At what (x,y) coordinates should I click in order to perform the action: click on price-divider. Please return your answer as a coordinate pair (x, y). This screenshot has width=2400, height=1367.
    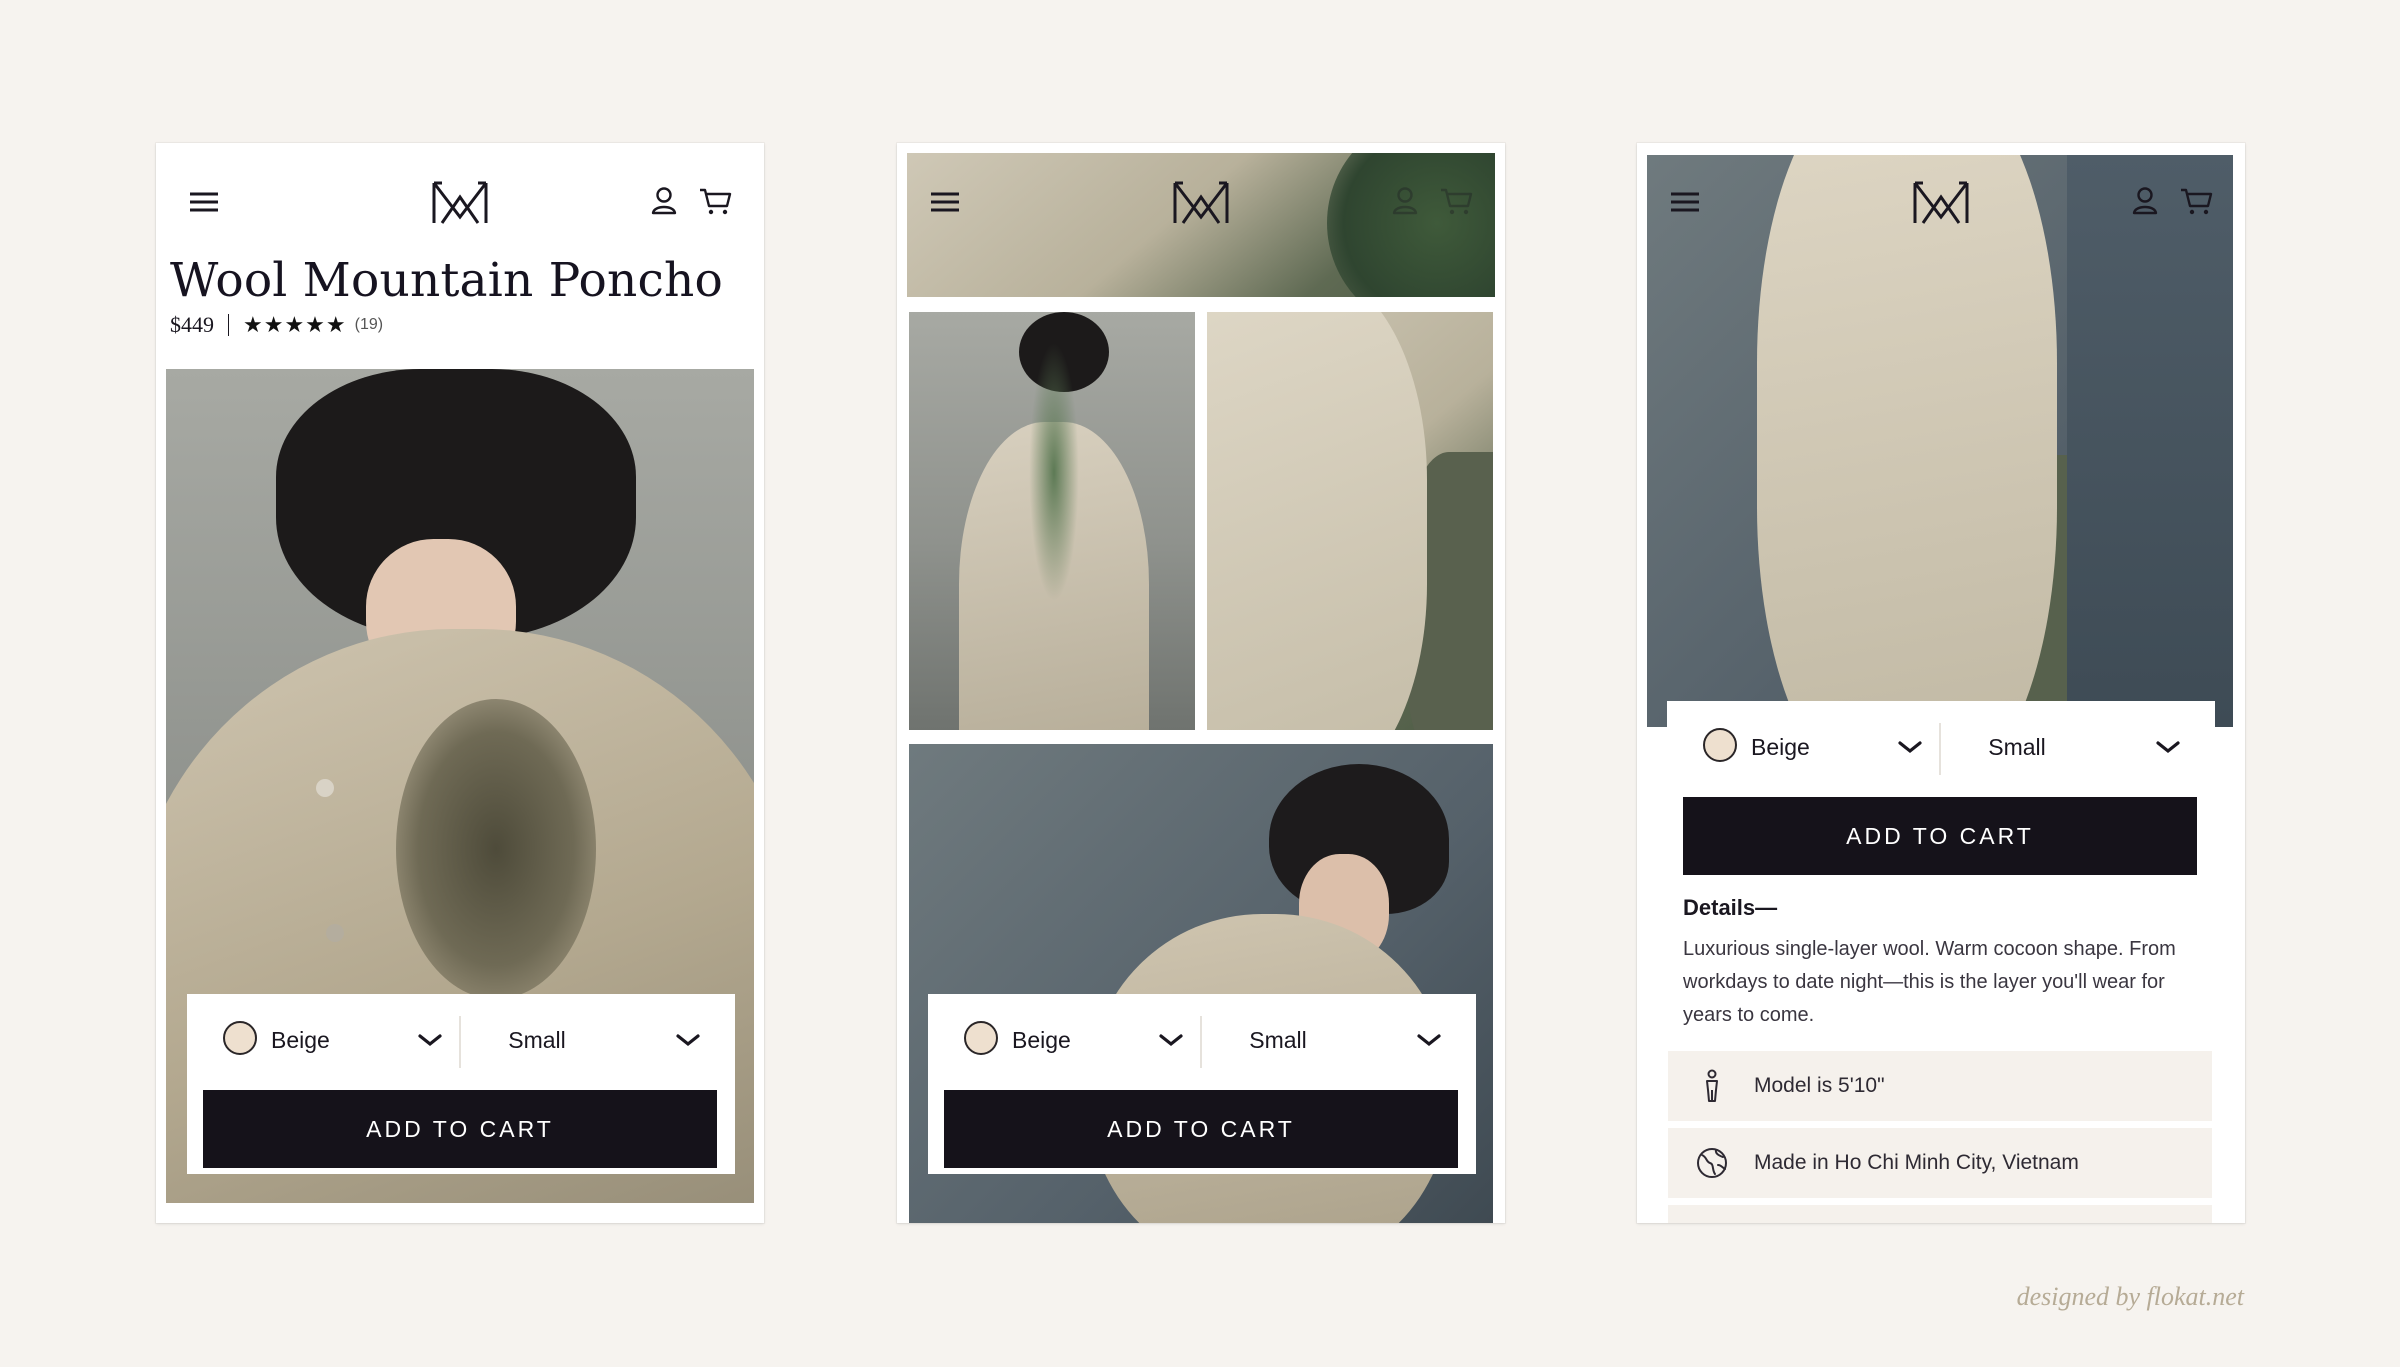
    Looking at the image, I should click on (228, 325).